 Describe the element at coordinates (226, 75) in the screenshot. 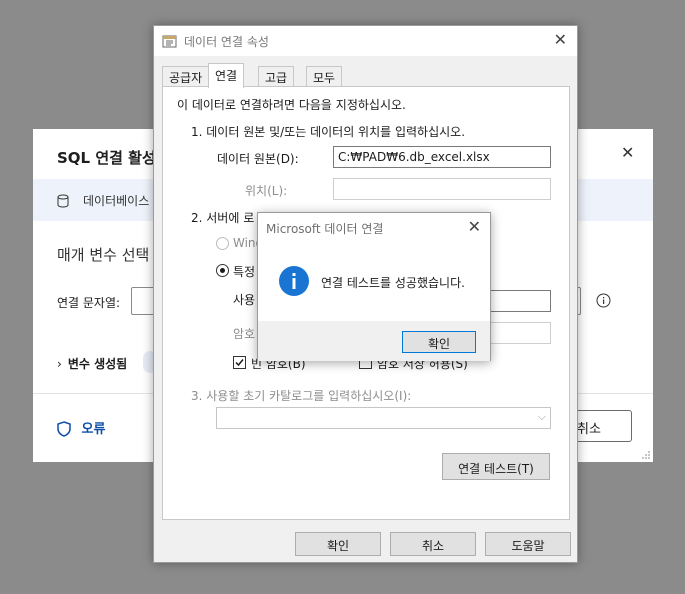

I see `tab-connection: 연결` at that location.